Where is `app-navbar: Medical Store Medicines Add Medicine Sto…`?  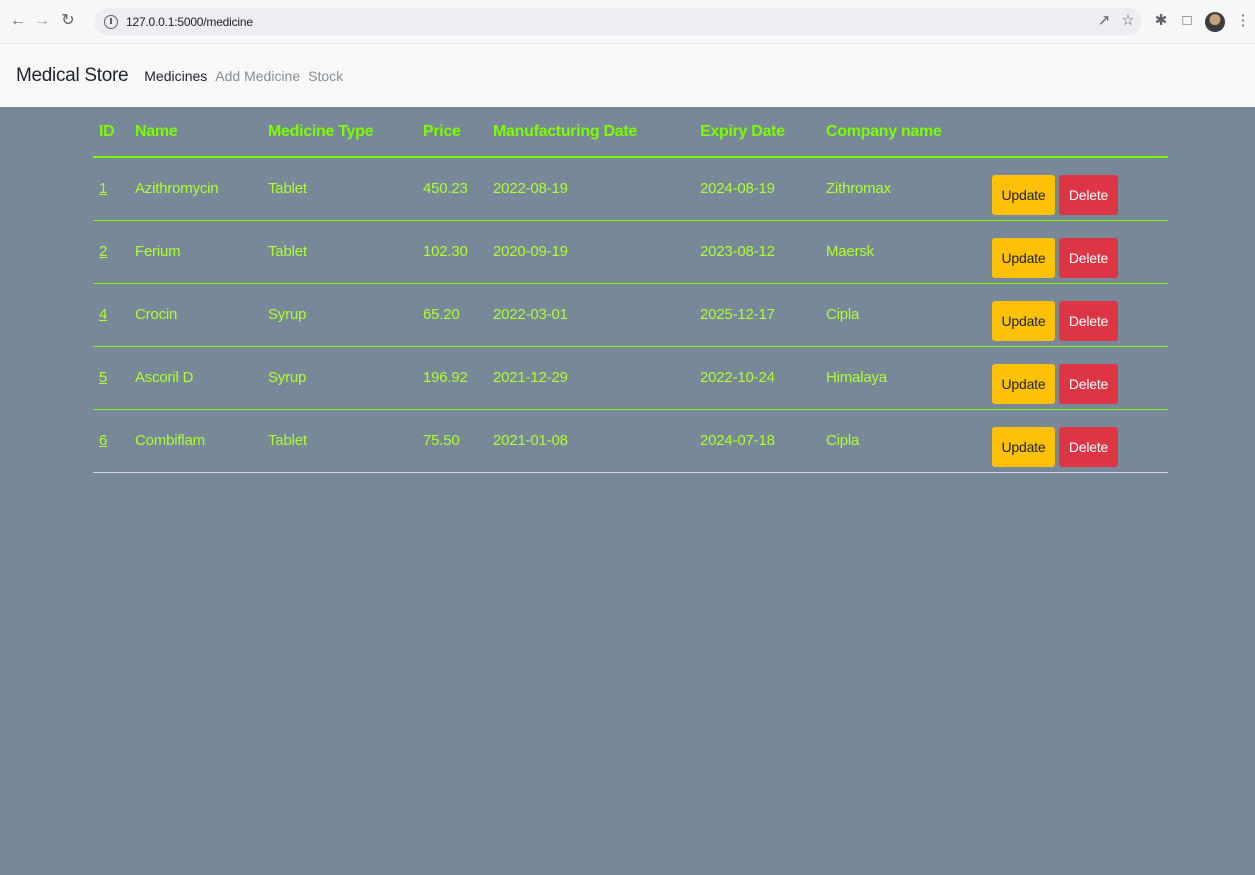
app-navbar: Medical Store Medicines Add Medicine Sto… is located at coordinates (627, 75).